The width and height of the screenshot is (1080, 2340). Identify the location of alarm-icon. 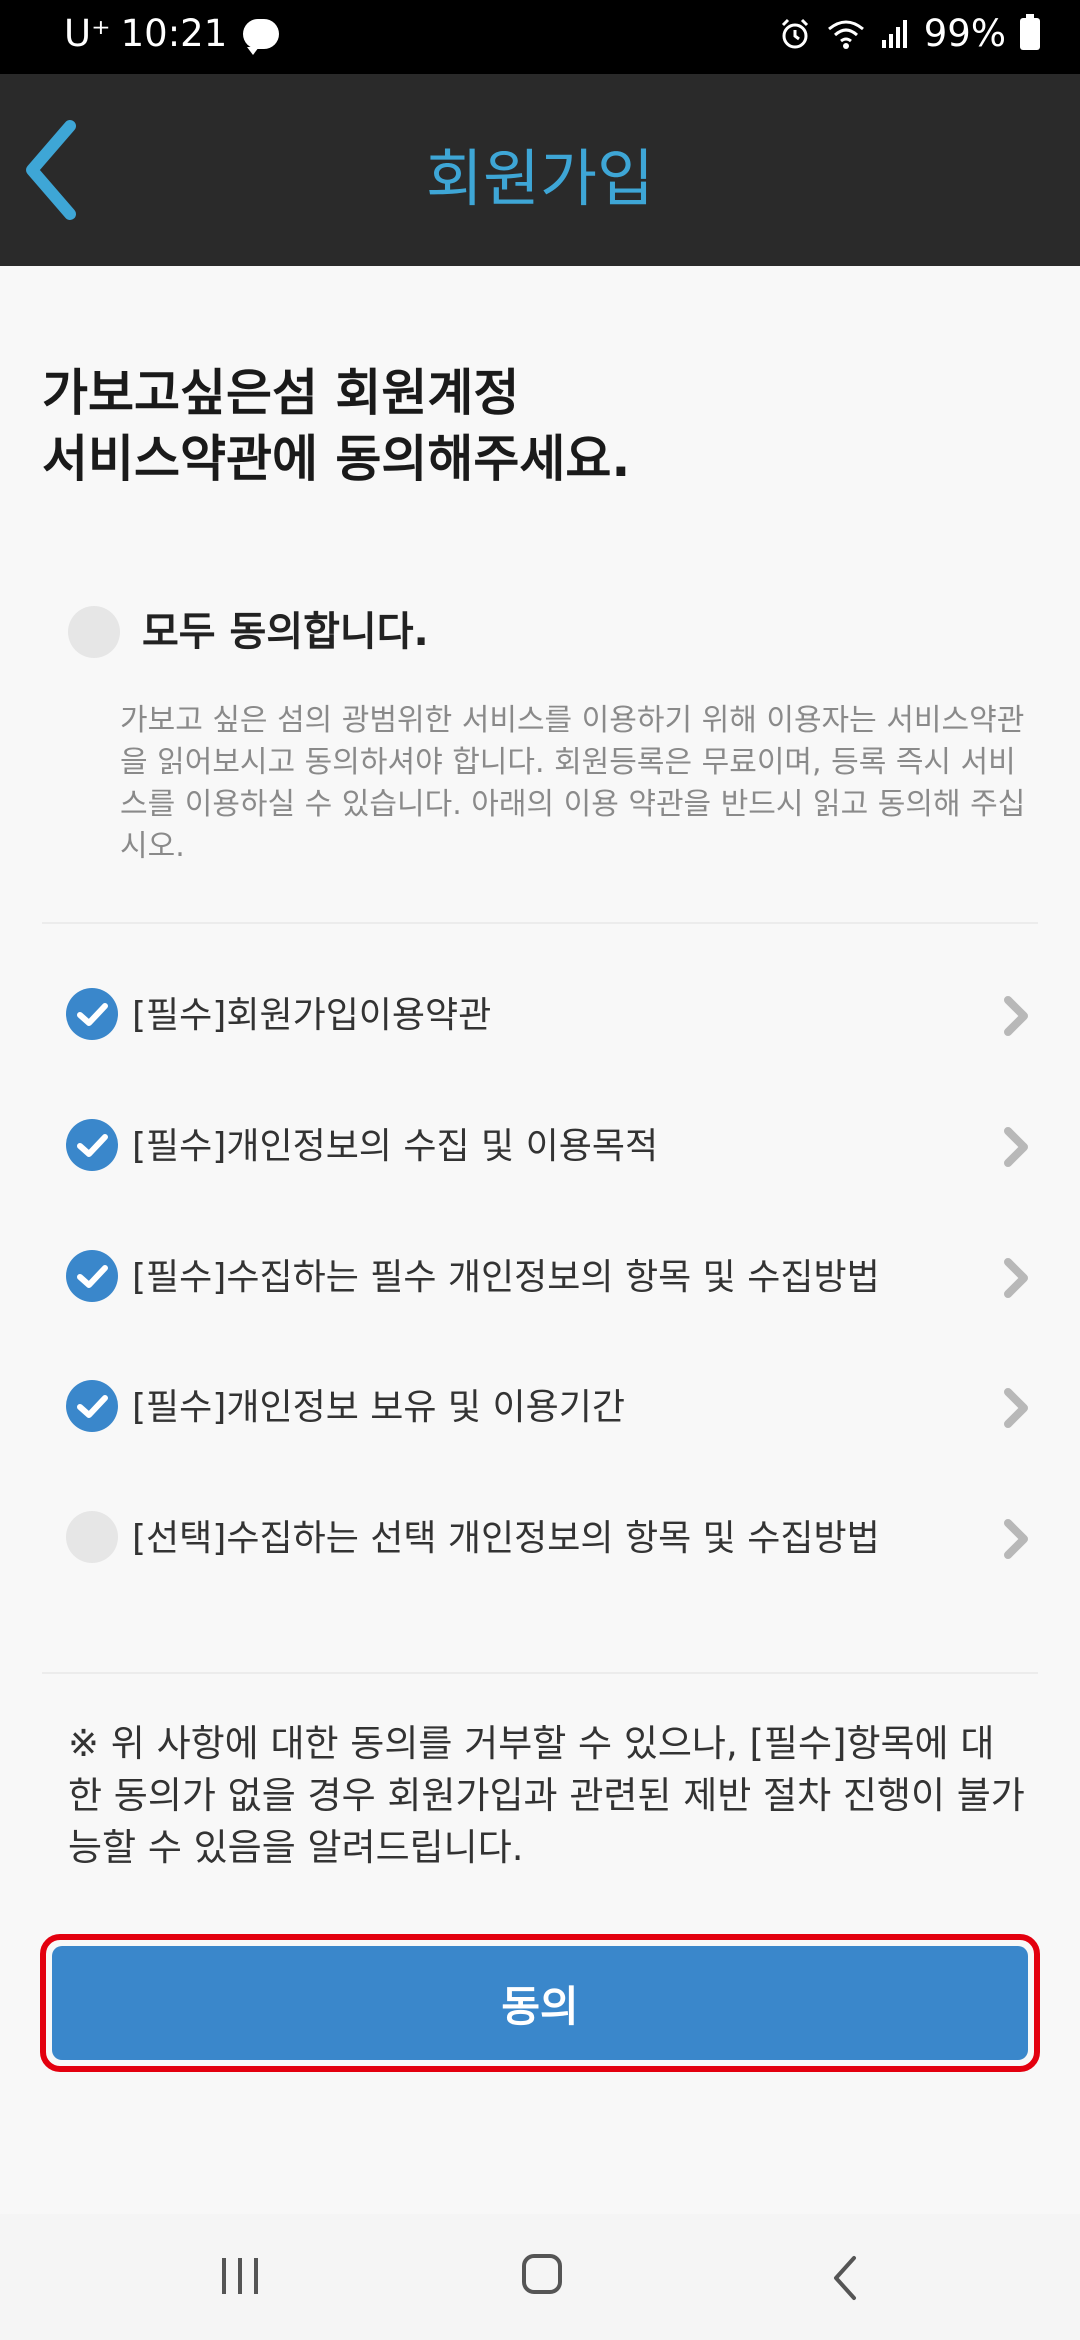
(794, 33).